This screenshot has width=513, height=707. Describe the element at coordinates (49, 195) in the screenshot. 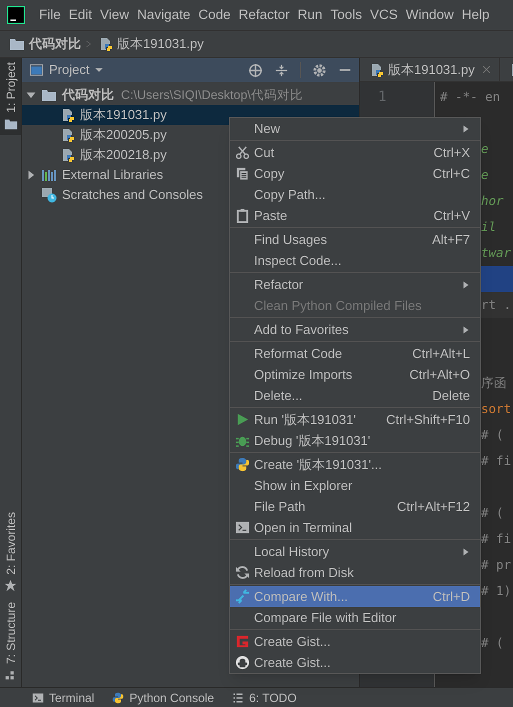

I see `scratch-icon` at that location.